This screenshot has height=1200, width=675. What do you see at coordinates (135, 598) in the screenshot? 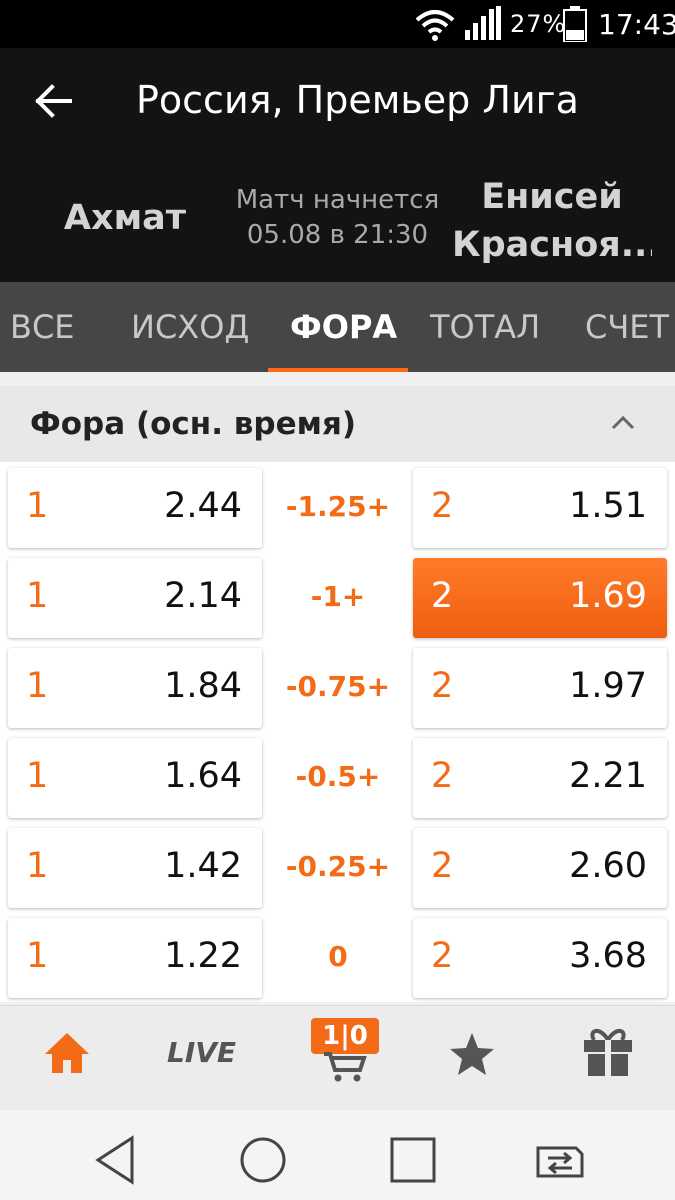
I see `odds-cell-home: 1 2.14` at bounding box center [135, 598].